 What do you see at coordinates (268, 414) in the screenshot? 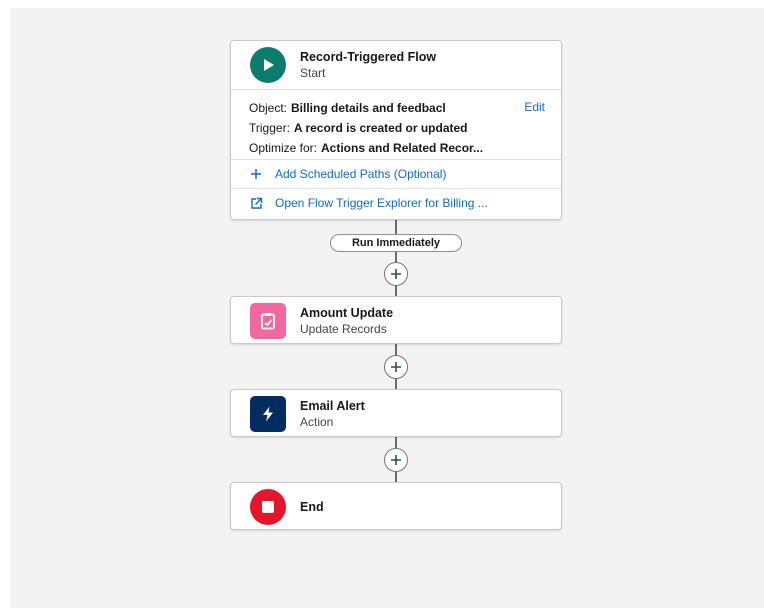
I see `action-lightning-icon` at bounding box center [268, 414].